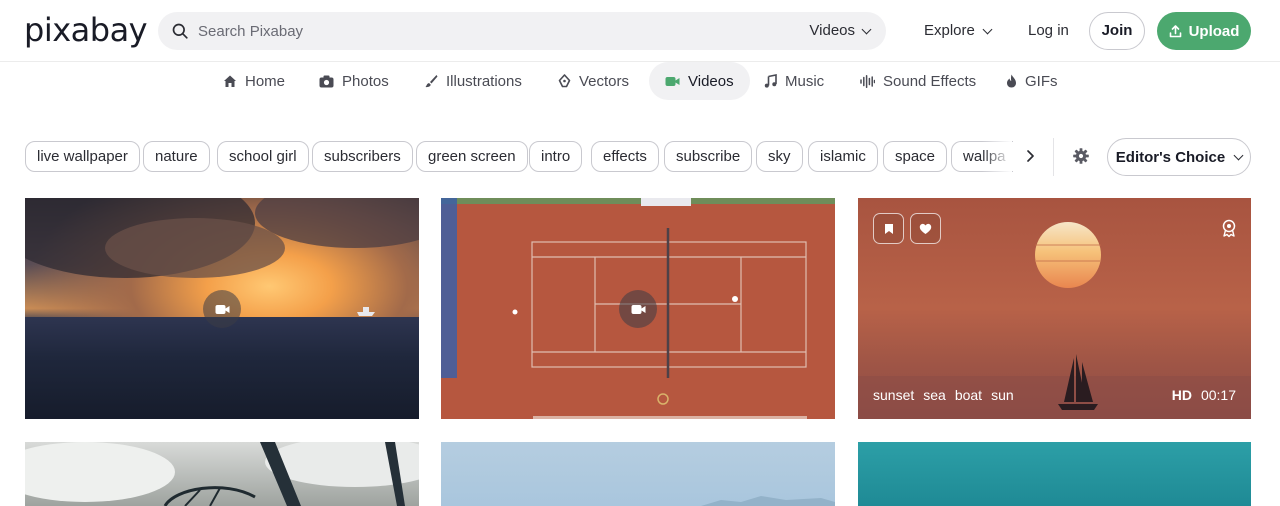 This screenshot has width=1280, height=506. What do you see at coordinates (915, 156) in the screenshot?
I see `tag-chip: space` at bounding box center [915, 156].